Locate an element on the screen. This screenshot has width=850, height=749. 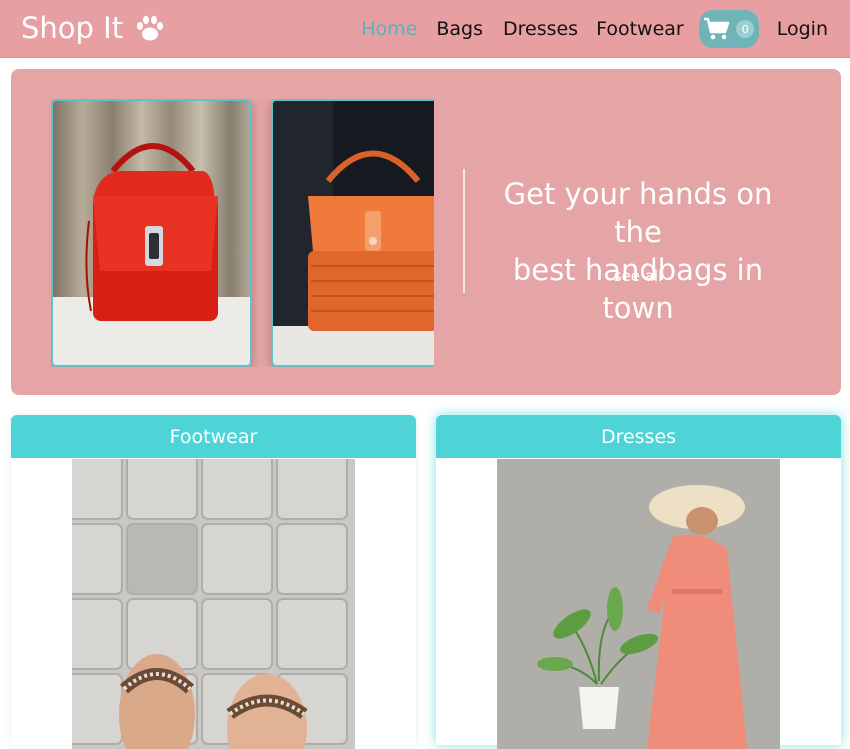
main-nav: Home Bags Dresses Footwear 0 Login is located at coordinates (594, 29).